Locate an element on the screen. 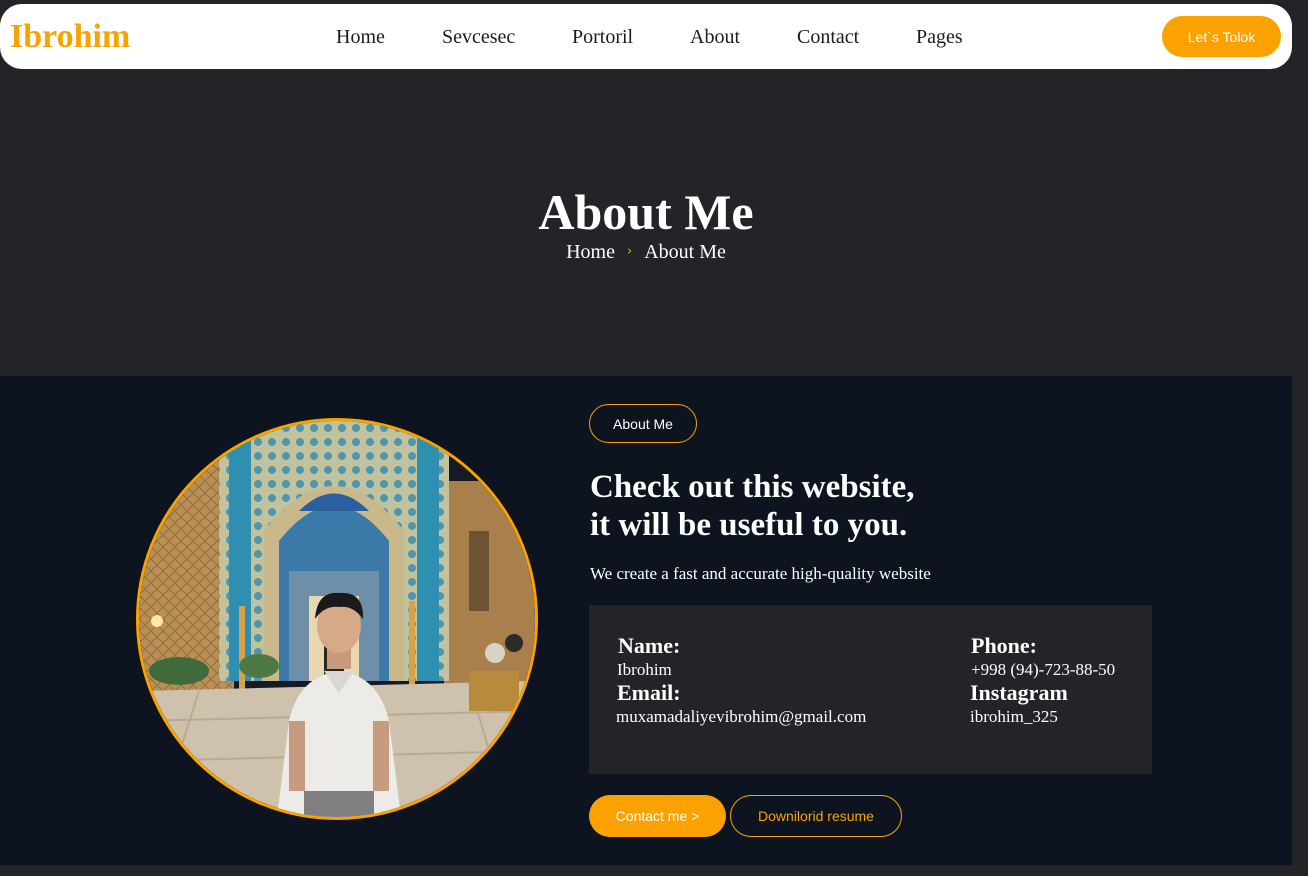 This screenshot has height=876, width=1308. nav-link-portfolio: Portoril is located at coordinates (602, 37).